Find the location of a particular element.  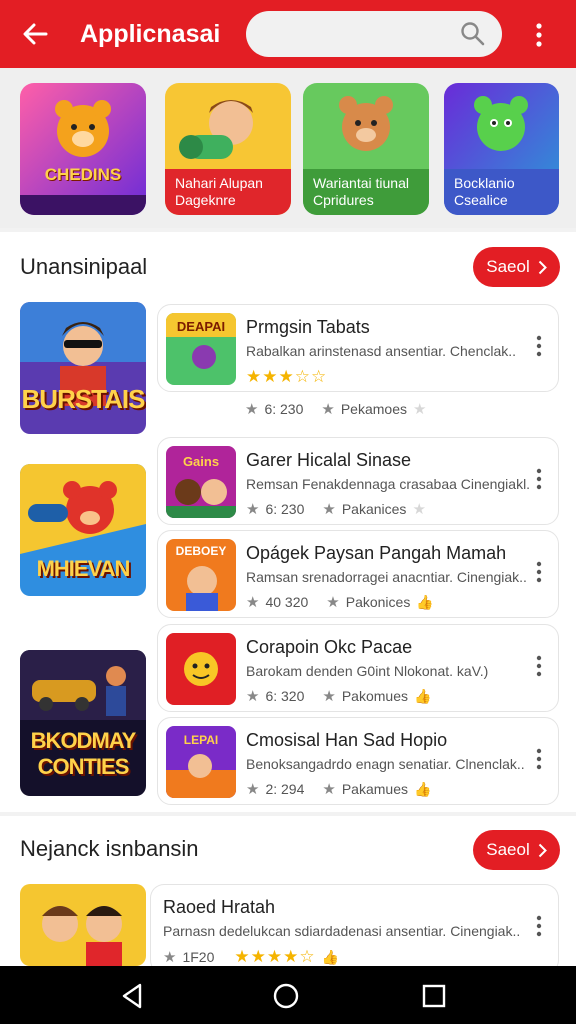

featured-tile: Bocklanio Csealice is located at coordinates (501, 149).